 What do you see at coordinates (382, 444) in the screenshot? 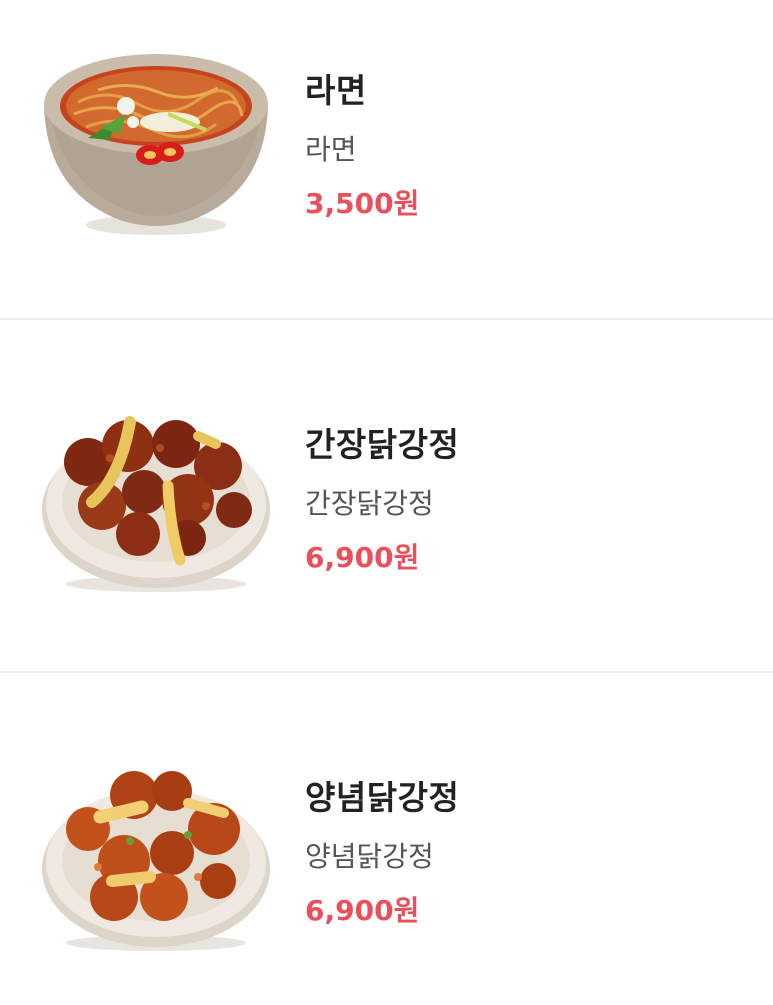
I see `item-name: 간장닭강정` at bounding box center [382, 444].